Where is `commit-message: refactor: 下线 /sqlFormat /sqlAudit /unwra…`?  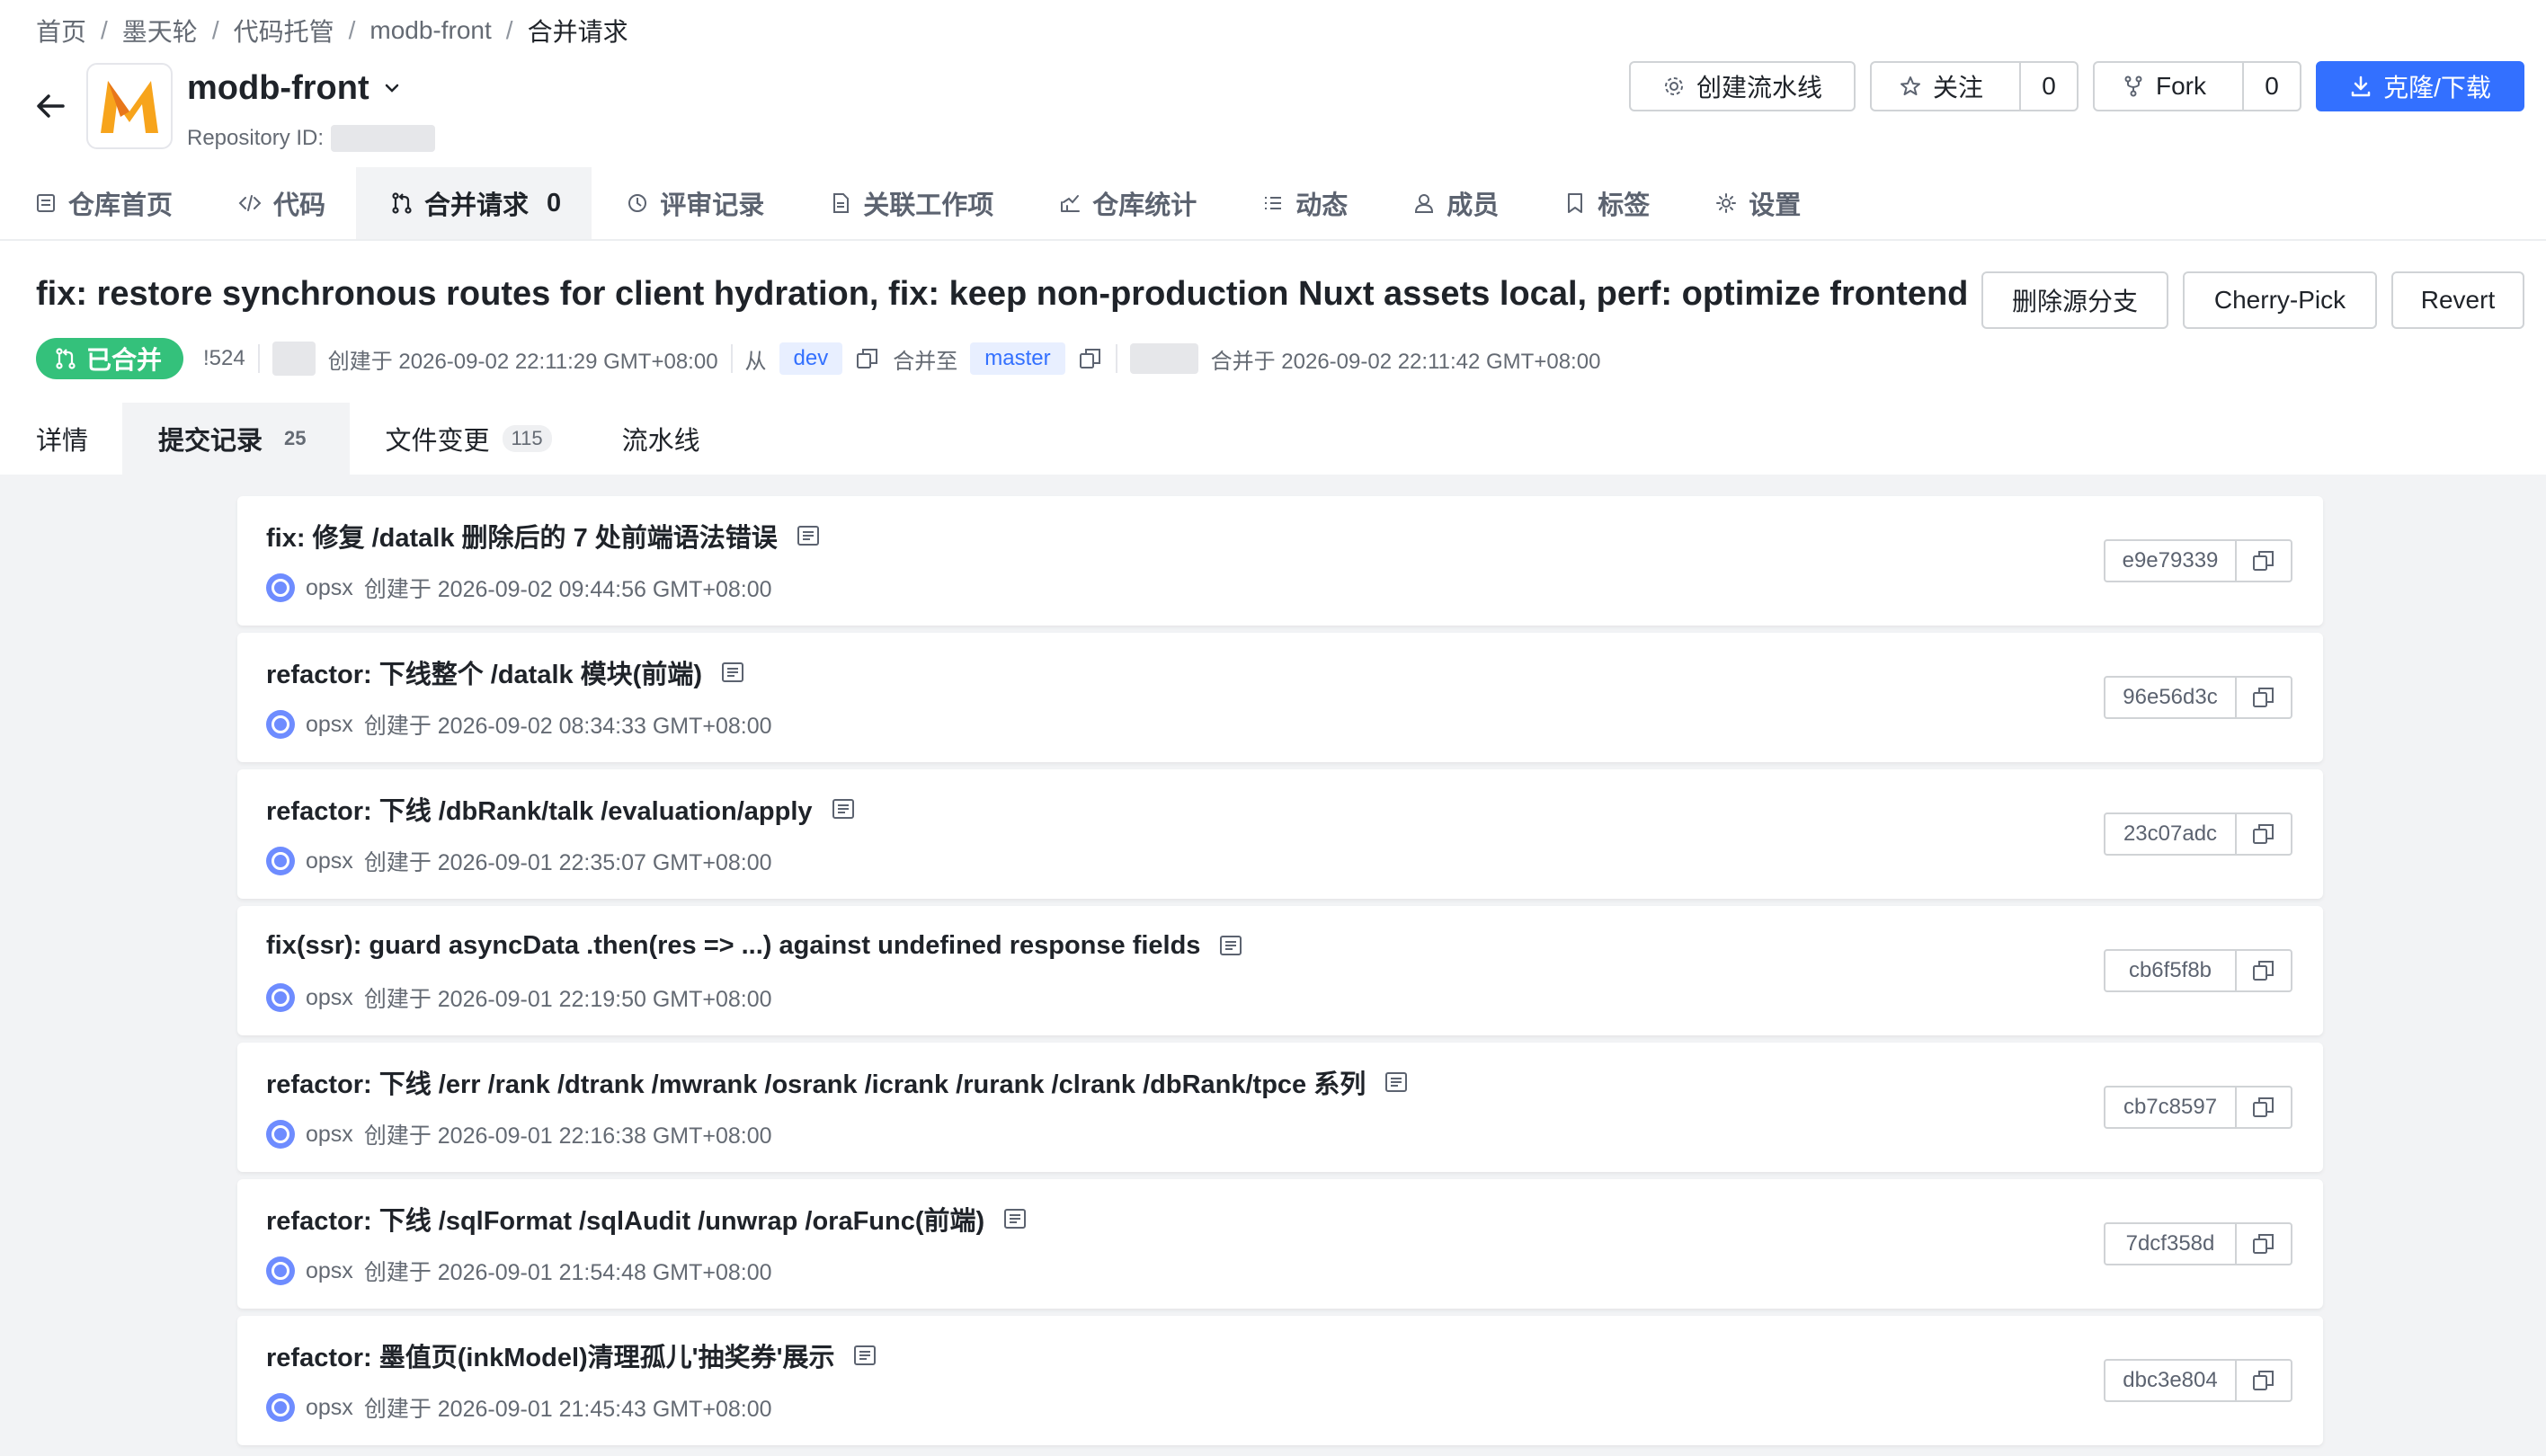
commit-message: refactor: 下线 /sqlFormat /sqlAudit /unwra… is located at coordinates (647, 1219).